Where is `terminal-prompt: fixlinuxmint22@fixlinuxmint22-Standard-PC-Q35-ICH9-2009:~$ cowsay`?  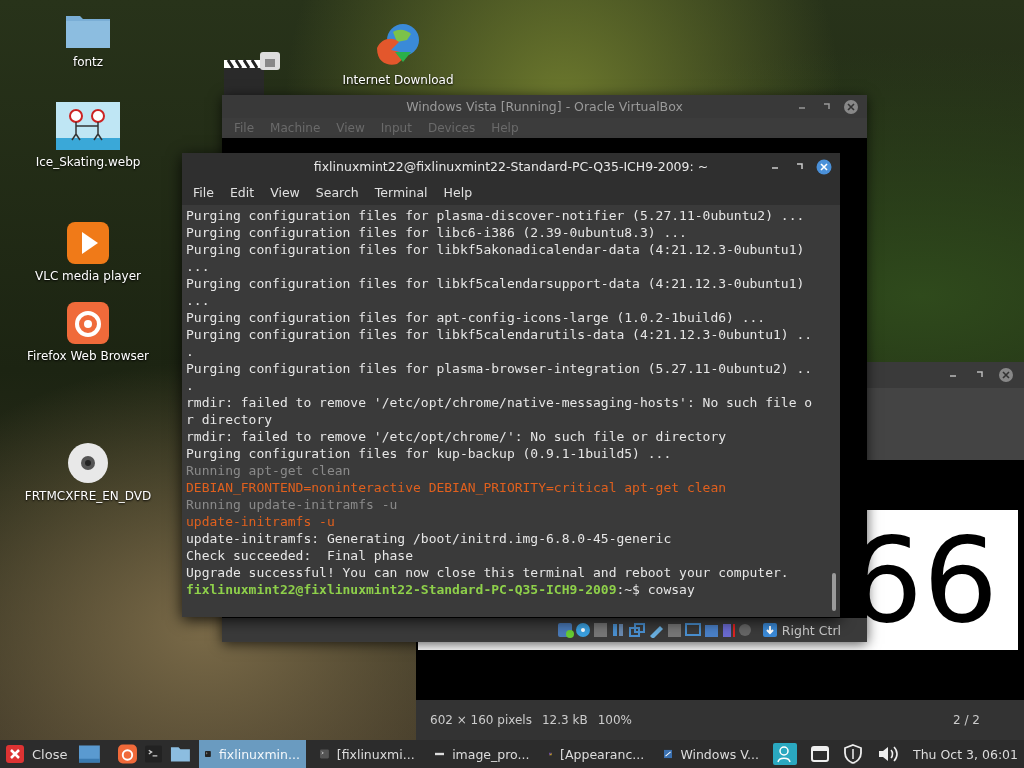 terminal-prompt: fixlinuxmint22@fixlinuxmint22-Standard-PC-Q35-ICH9-2009:~$ cowsay is located at coordinates (441, 589).